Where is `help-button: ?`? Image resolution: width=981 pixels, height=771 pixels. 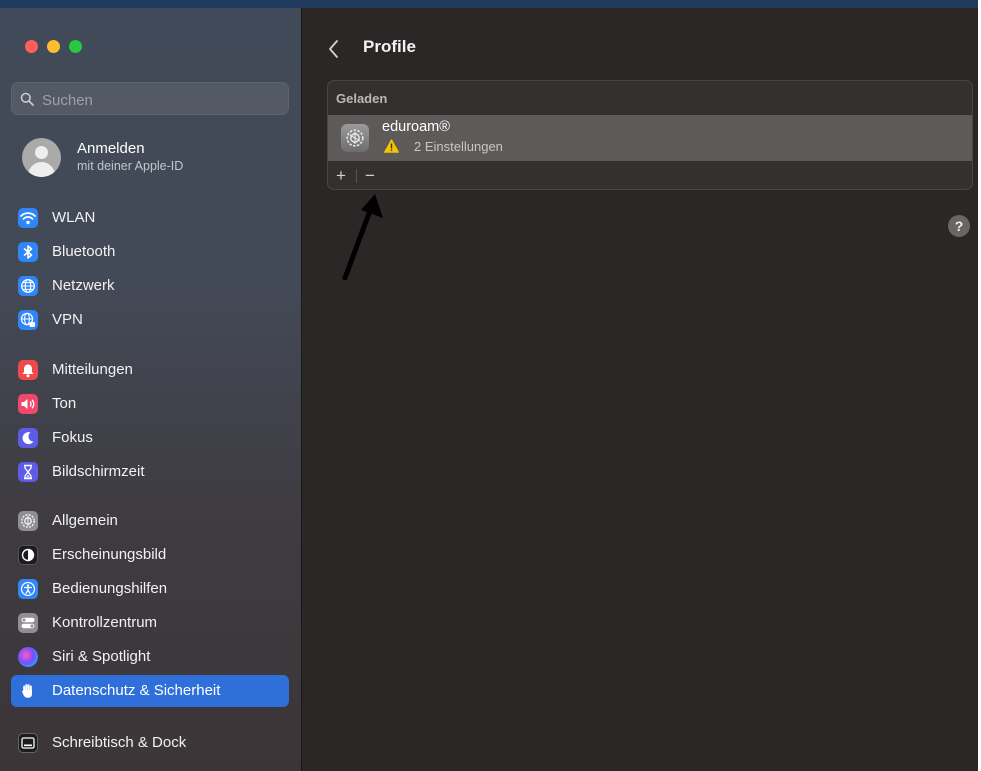 help-button: ? is located at coordinates (959, 226).